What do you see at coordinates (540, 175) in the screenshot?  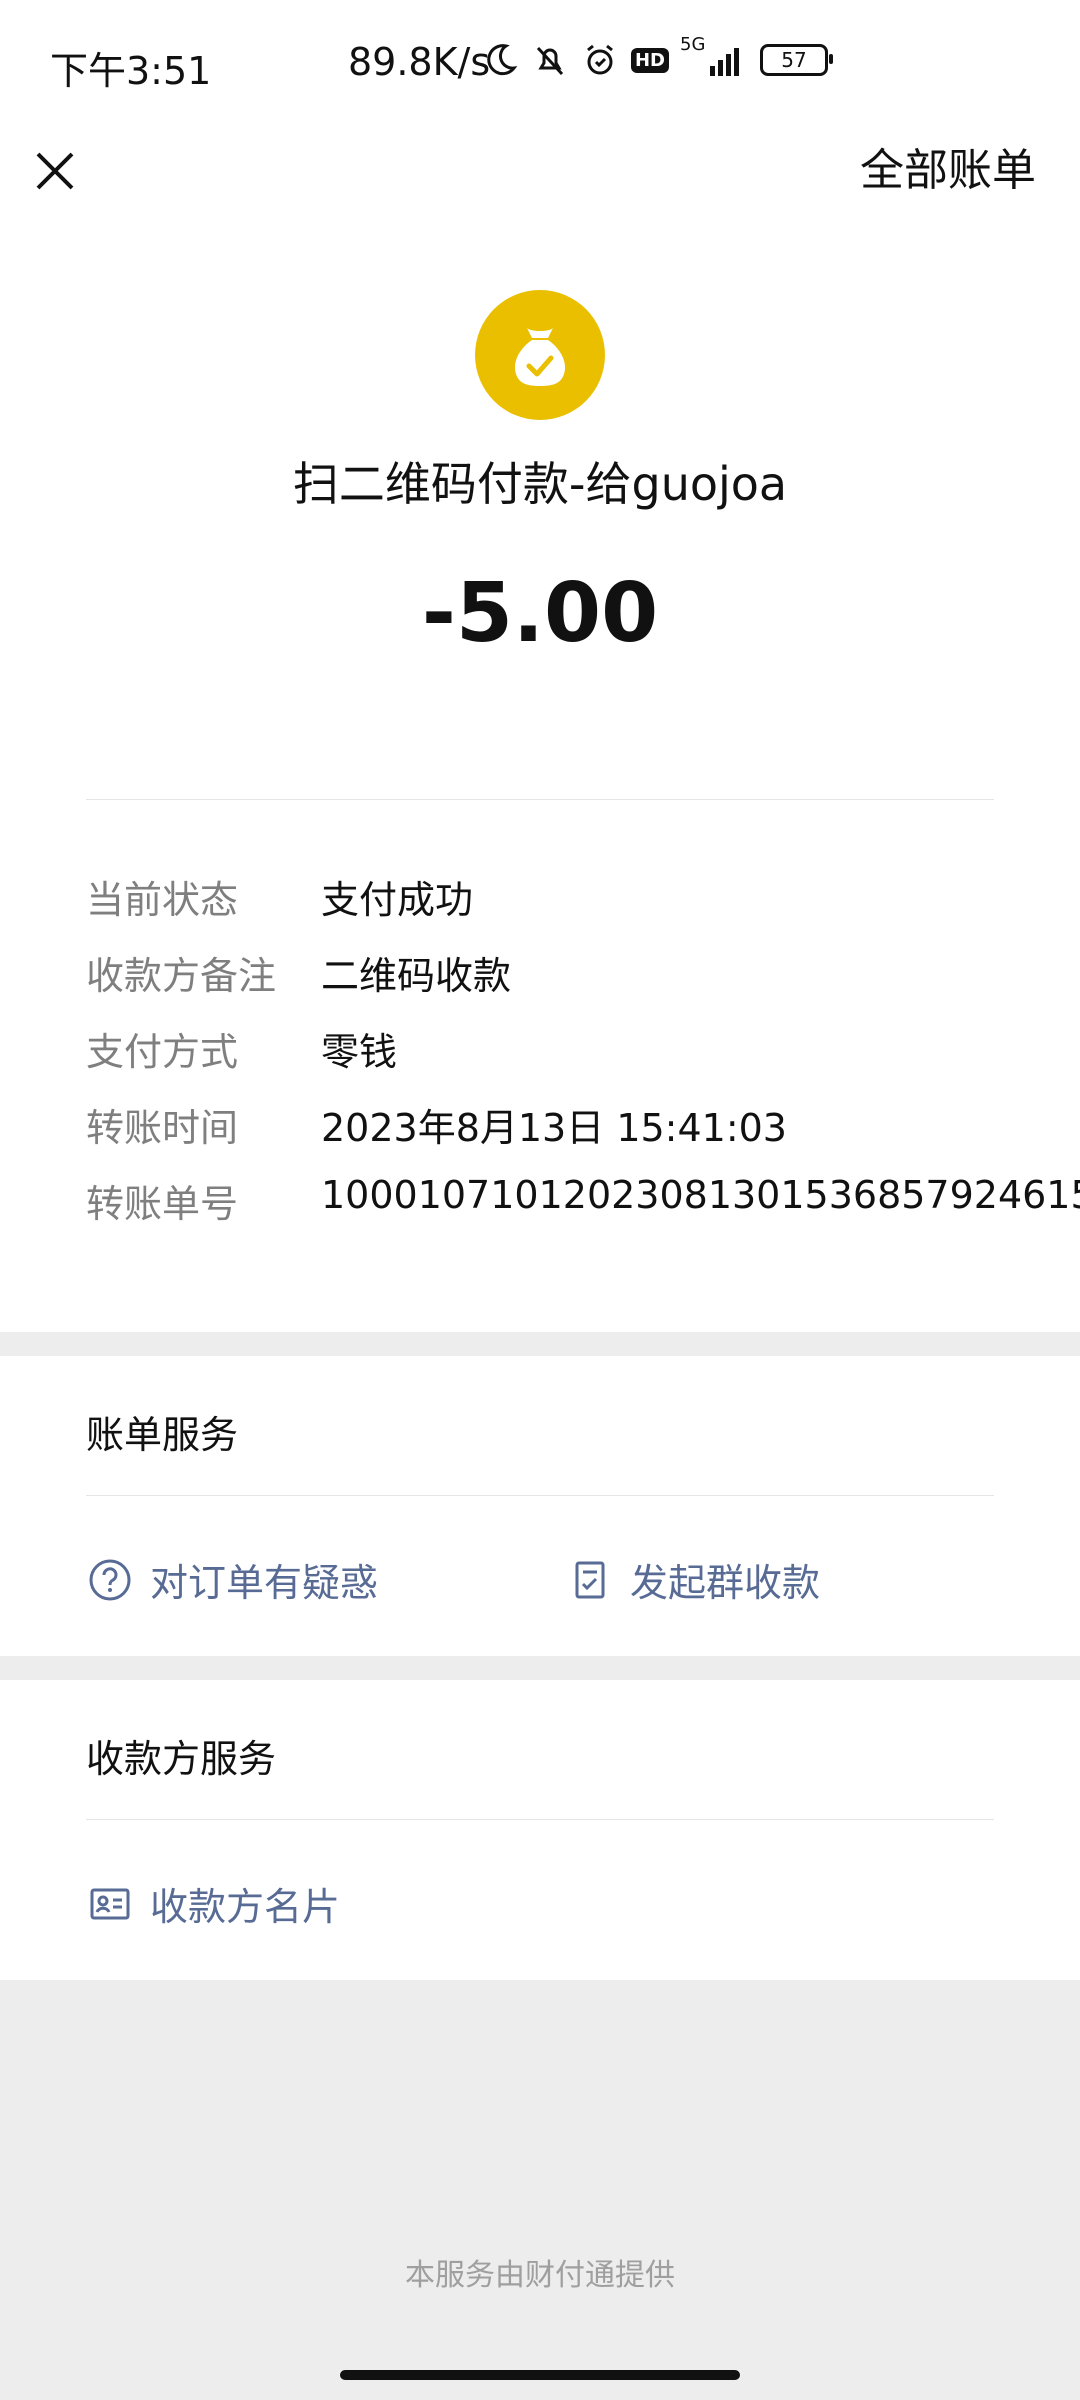 I see `top-navigation: 全部账单` at bounding box center [540, 175].